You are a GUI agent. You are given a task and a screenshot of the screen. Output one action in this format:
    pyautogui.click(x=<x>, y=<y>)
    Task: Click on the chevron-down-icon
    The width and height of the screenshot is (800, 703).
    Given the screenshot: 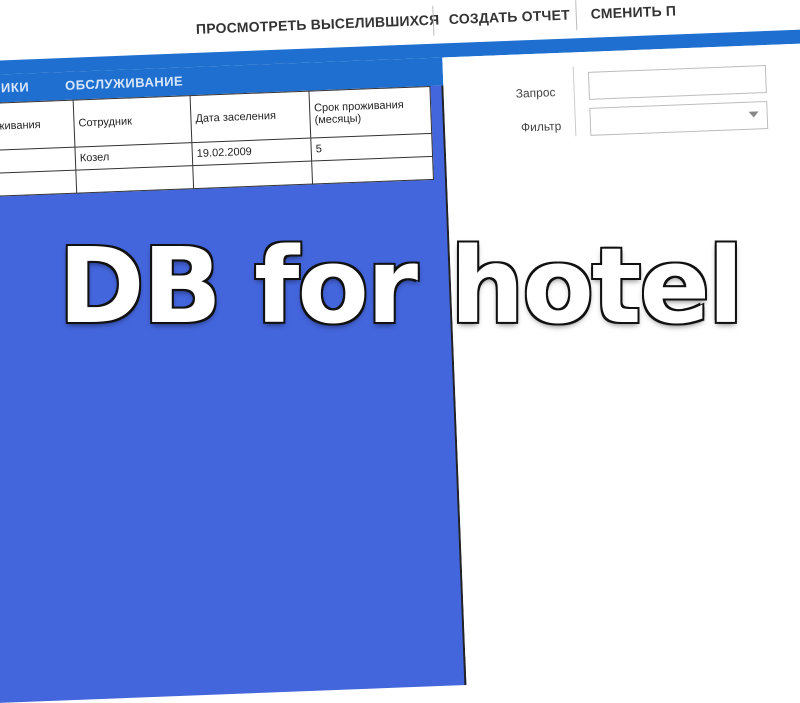 What is the action you would take?
    pyautogui.click(x=753, y=114)
    